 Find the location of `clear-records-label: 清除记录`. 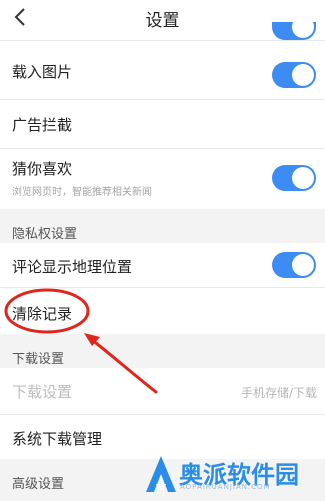

clear-records-label: 清除记录 is located at coordinates (42, 314).